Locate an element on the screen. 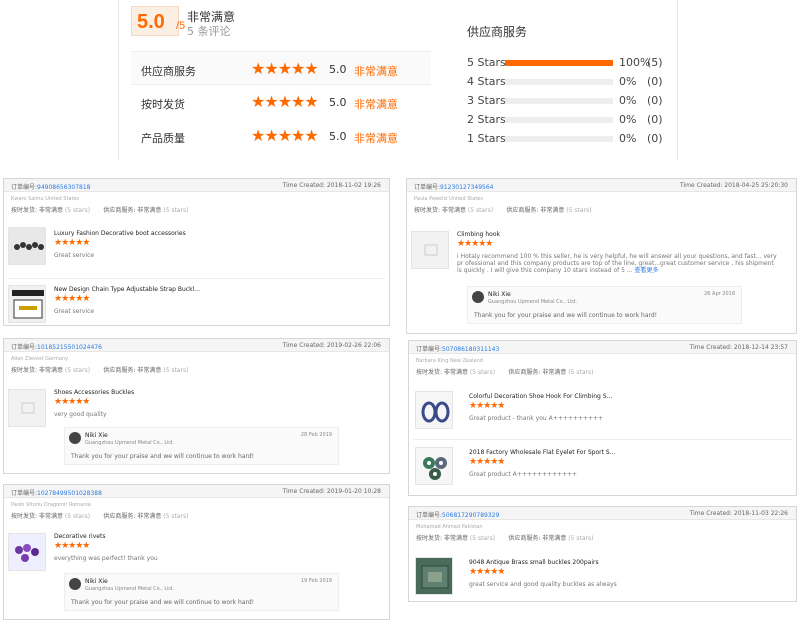 The width and height of the screenshot is (800, 620). rating-row-ontime-delivery: 按时发货 ★★★★★ 5.0 非常满意 is located at coordinates (281, 102).